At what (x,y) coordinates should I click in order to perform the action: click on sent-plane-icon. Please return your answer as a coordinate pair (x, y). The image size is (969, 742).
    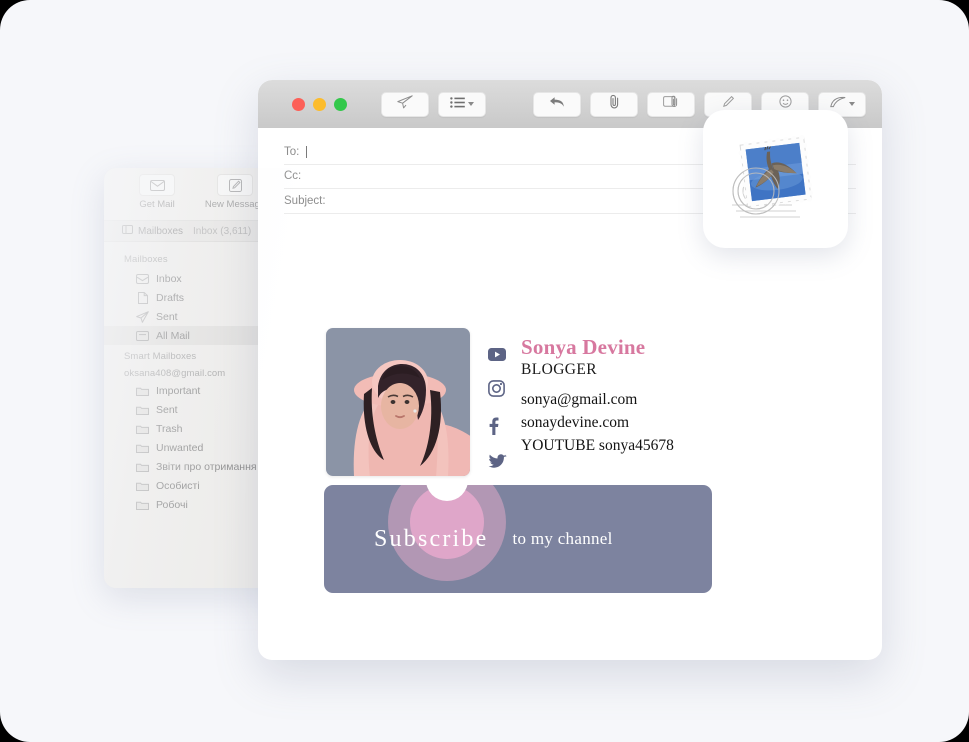
    Looking at the image, I should click on (142, 316).